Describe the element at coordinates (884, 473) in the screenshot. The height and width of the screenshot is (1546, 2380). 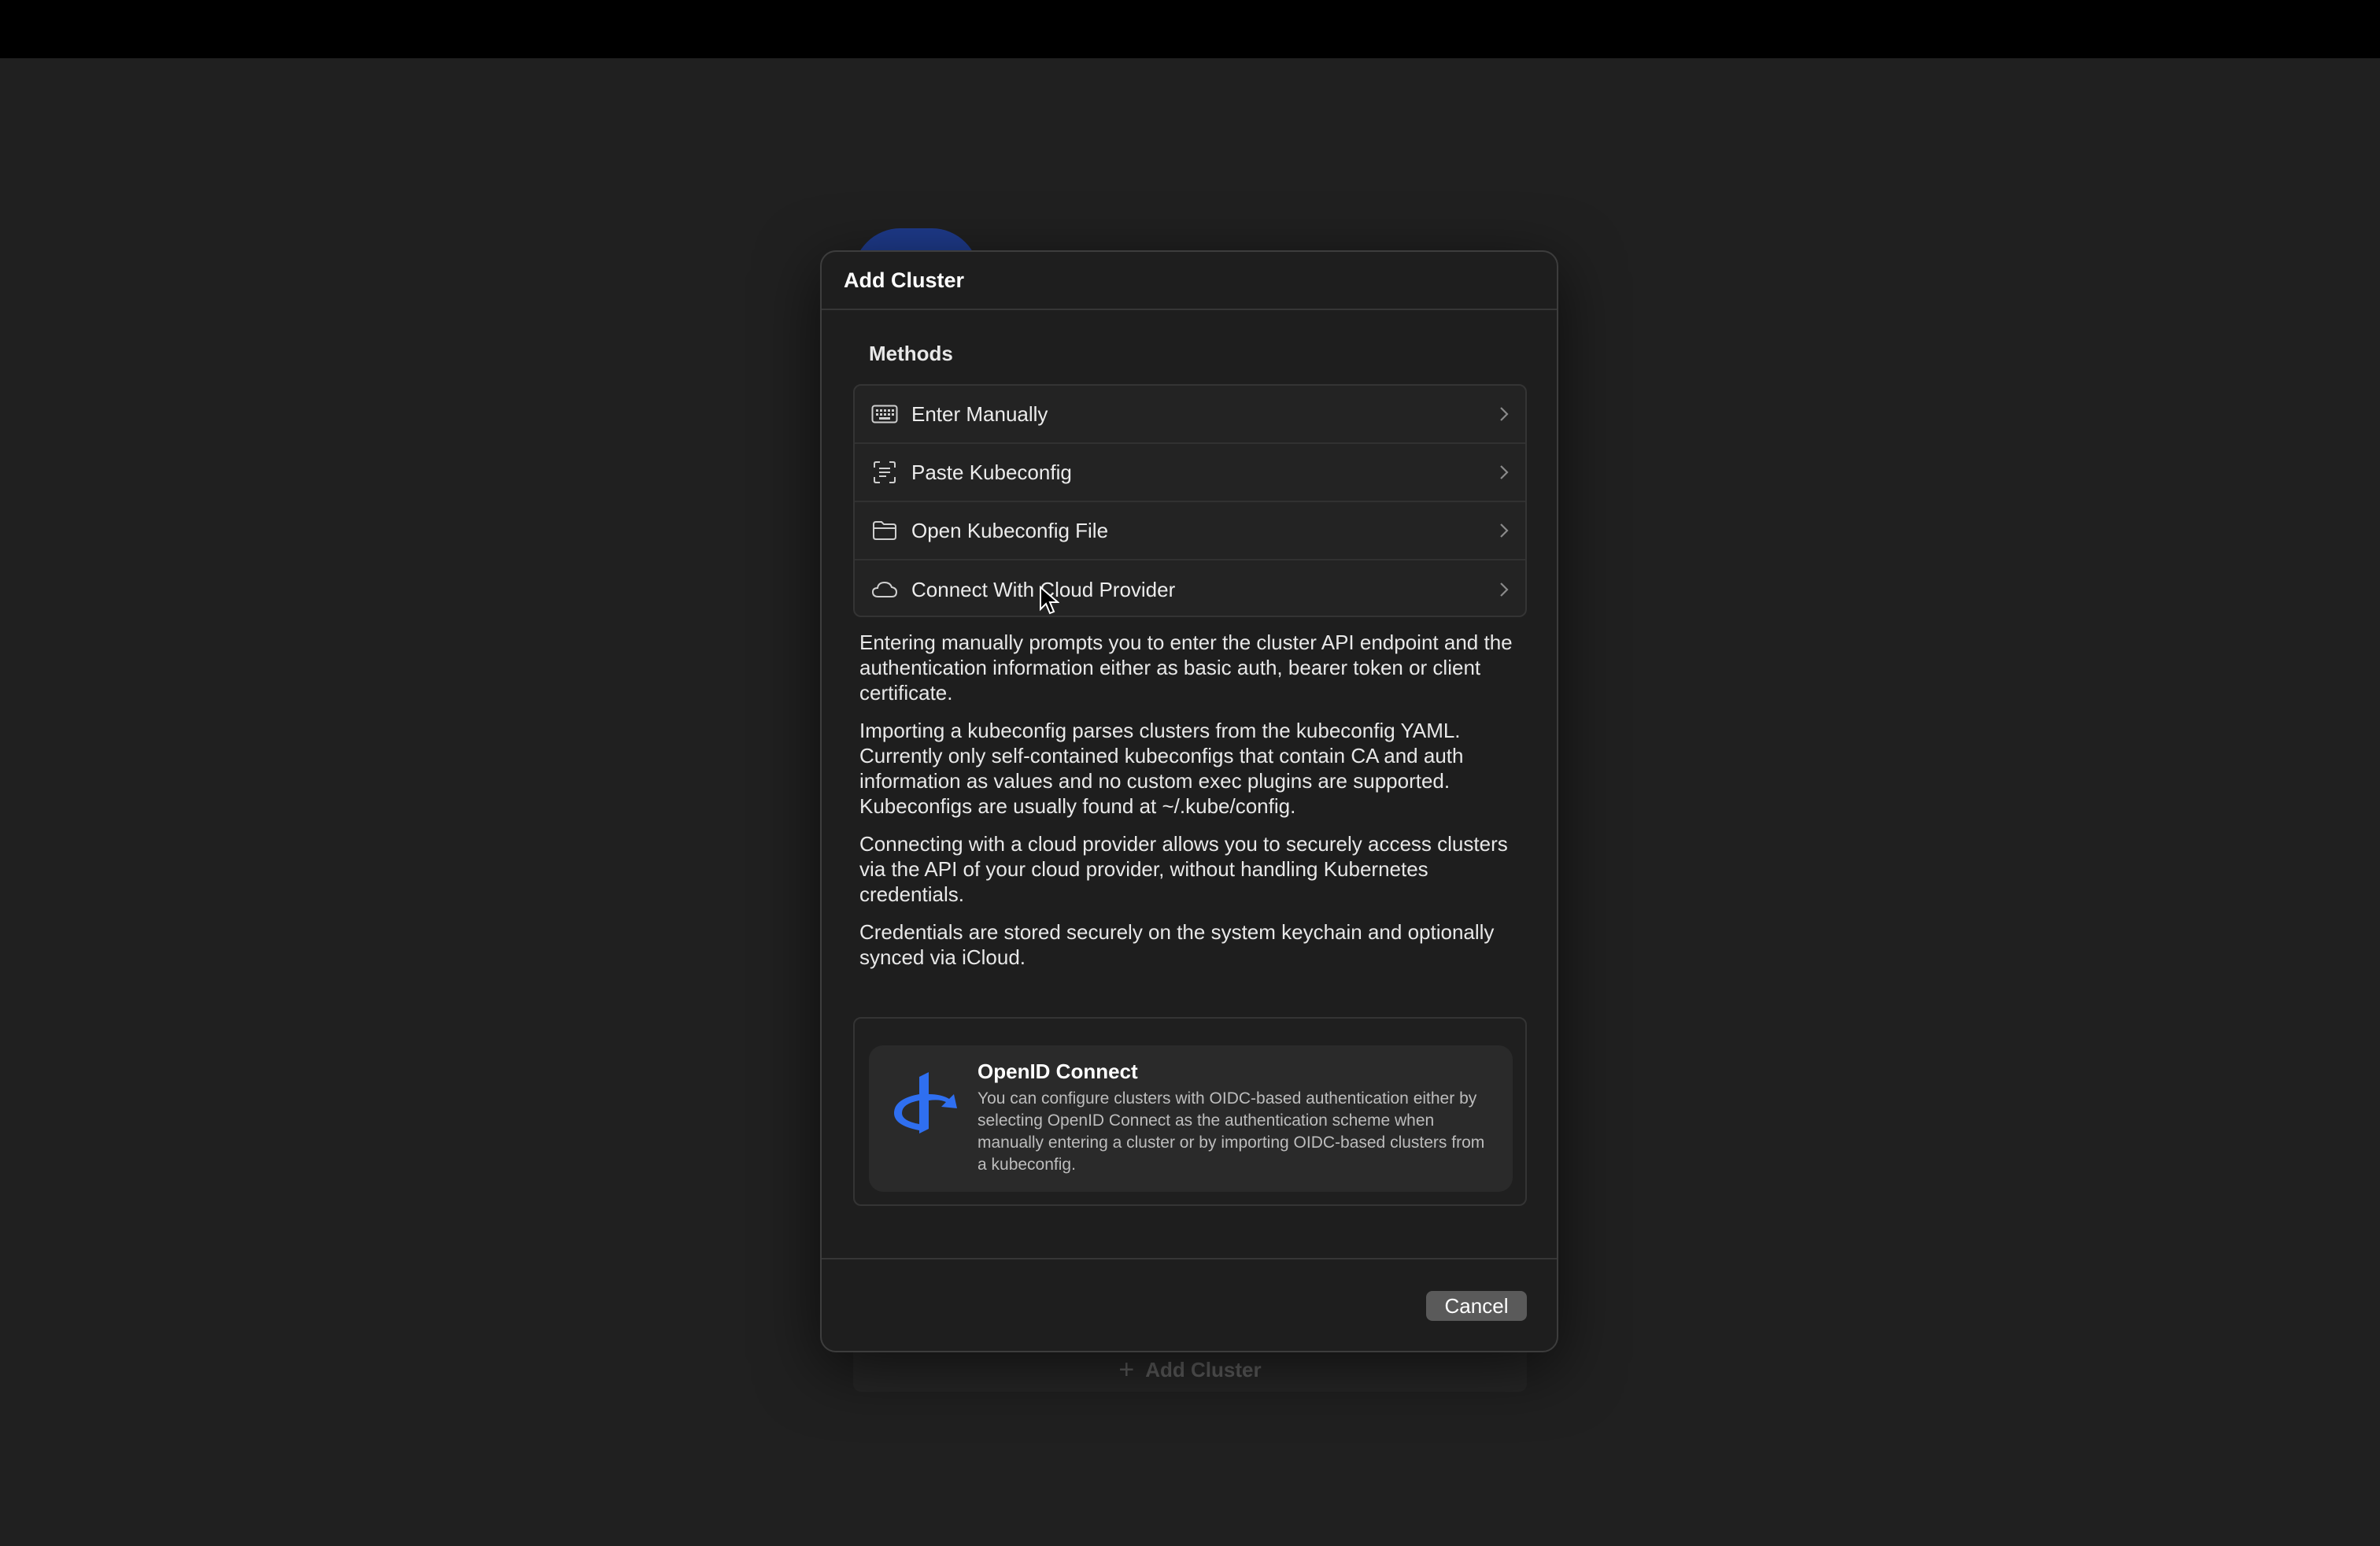
I see `paste-scan-icon` at that location.